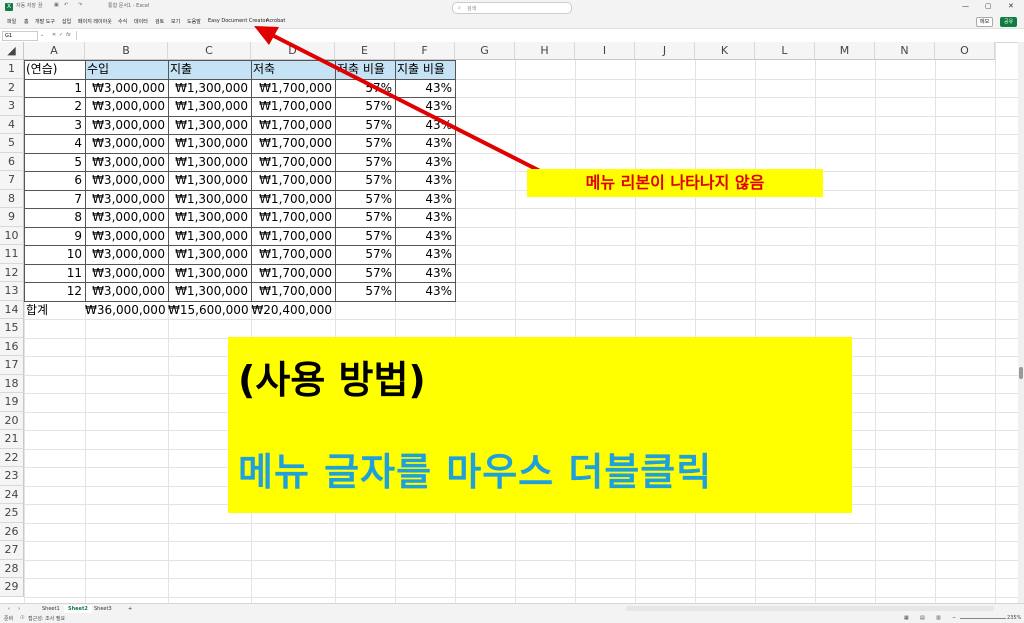 The height and width of the screenshot is (623, 1024). What do you see at coordinates (12, 124) in the screenshot?
I see `row-header-4: 4` at bounding box center [12, 124].